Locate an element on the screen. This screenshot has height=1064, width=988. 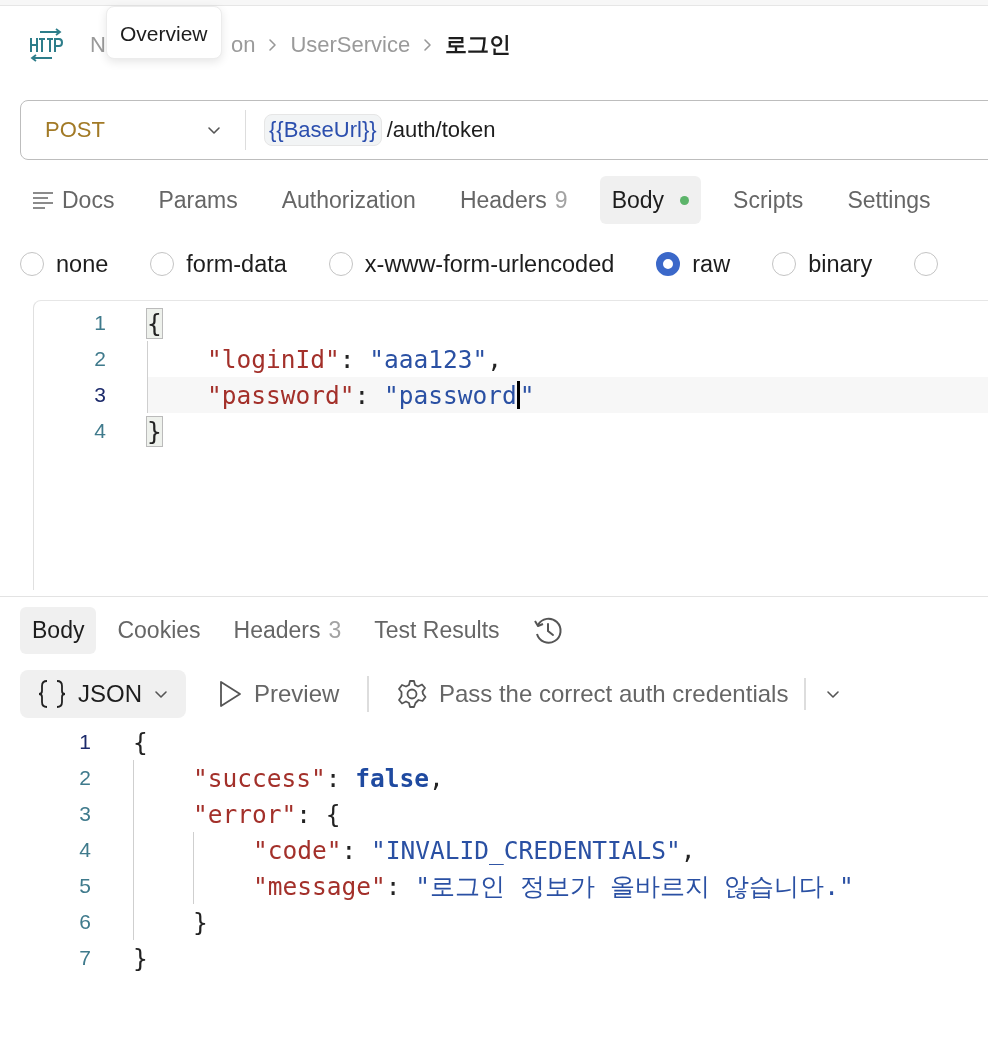
tooltip: Overview is located at coordinates (164, 32).